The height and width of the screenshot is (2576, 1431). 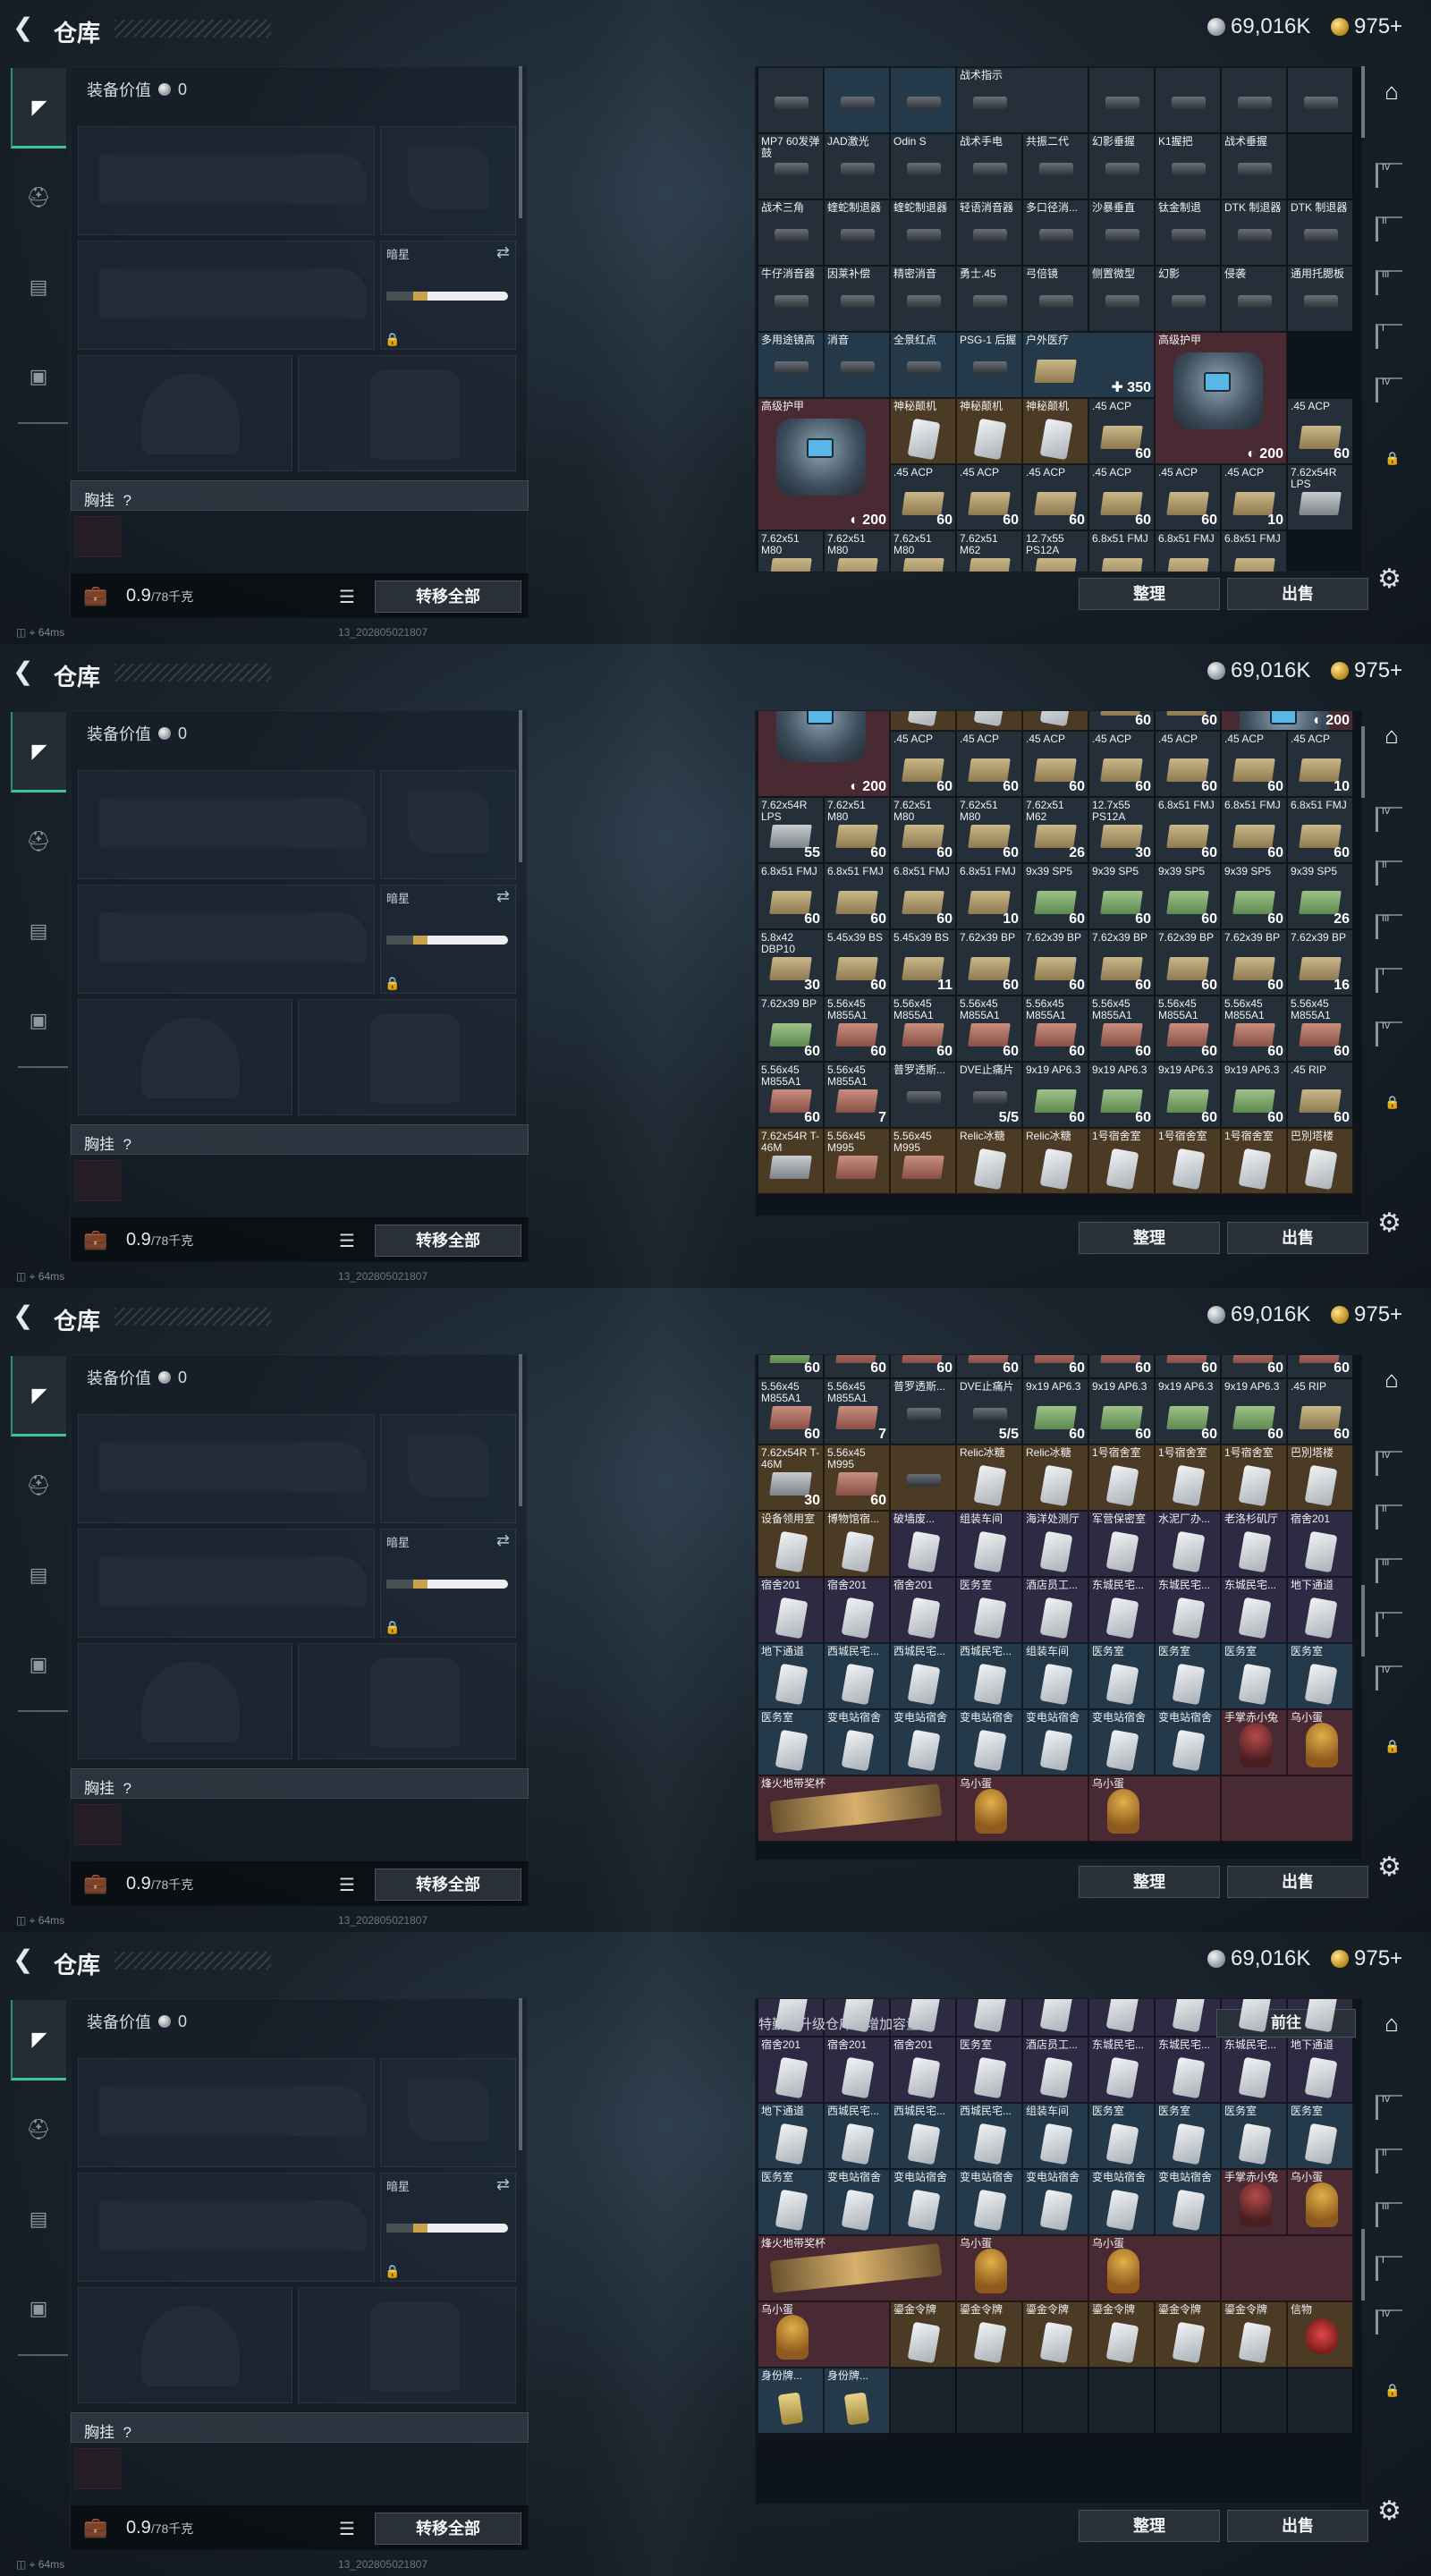 What do you see at coordinates (1254, 1095) in the screenshot?
I see `inventory-item: 9x19 AP6.3 60` at bounding box center [1254, 1095].